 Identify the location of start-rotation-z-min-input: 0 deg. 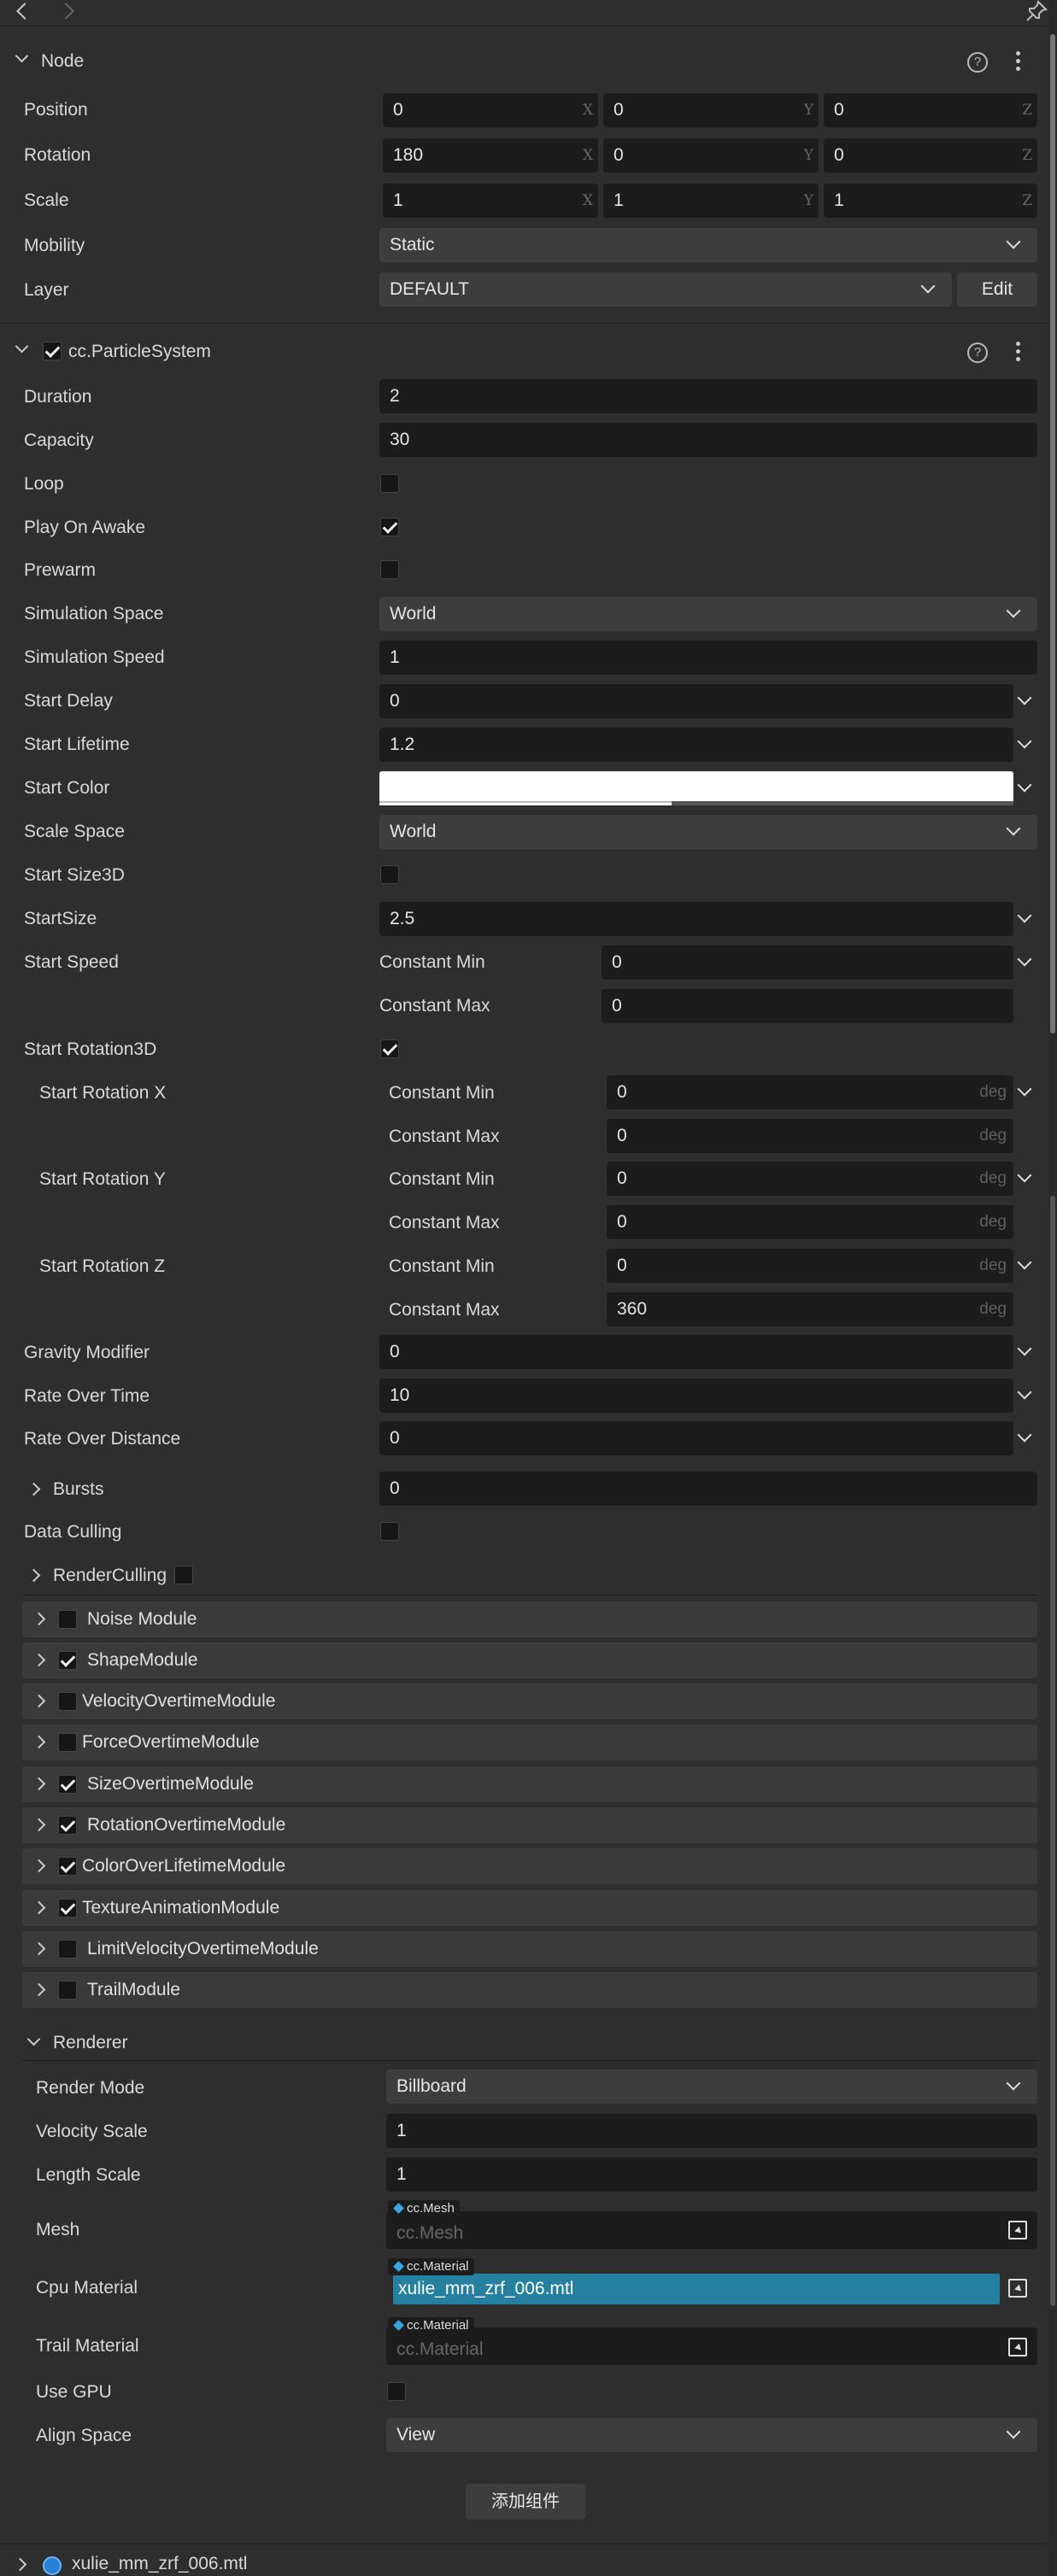
(810, 1266).